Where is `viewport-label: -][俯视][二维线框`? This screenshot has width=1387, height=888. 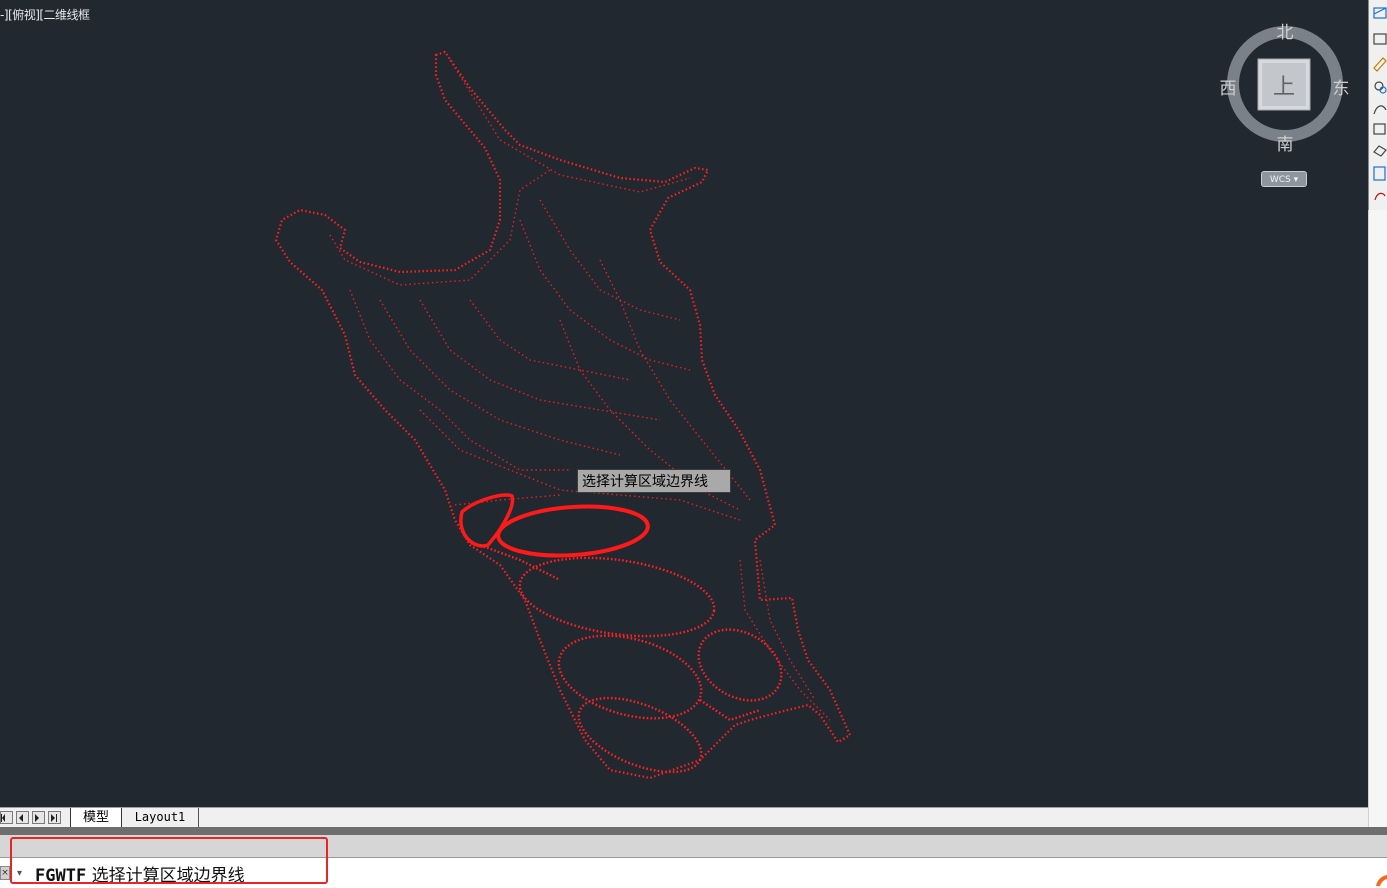 viewport-label: -][俯视][二维线框 is located at coordinates (45, 14).